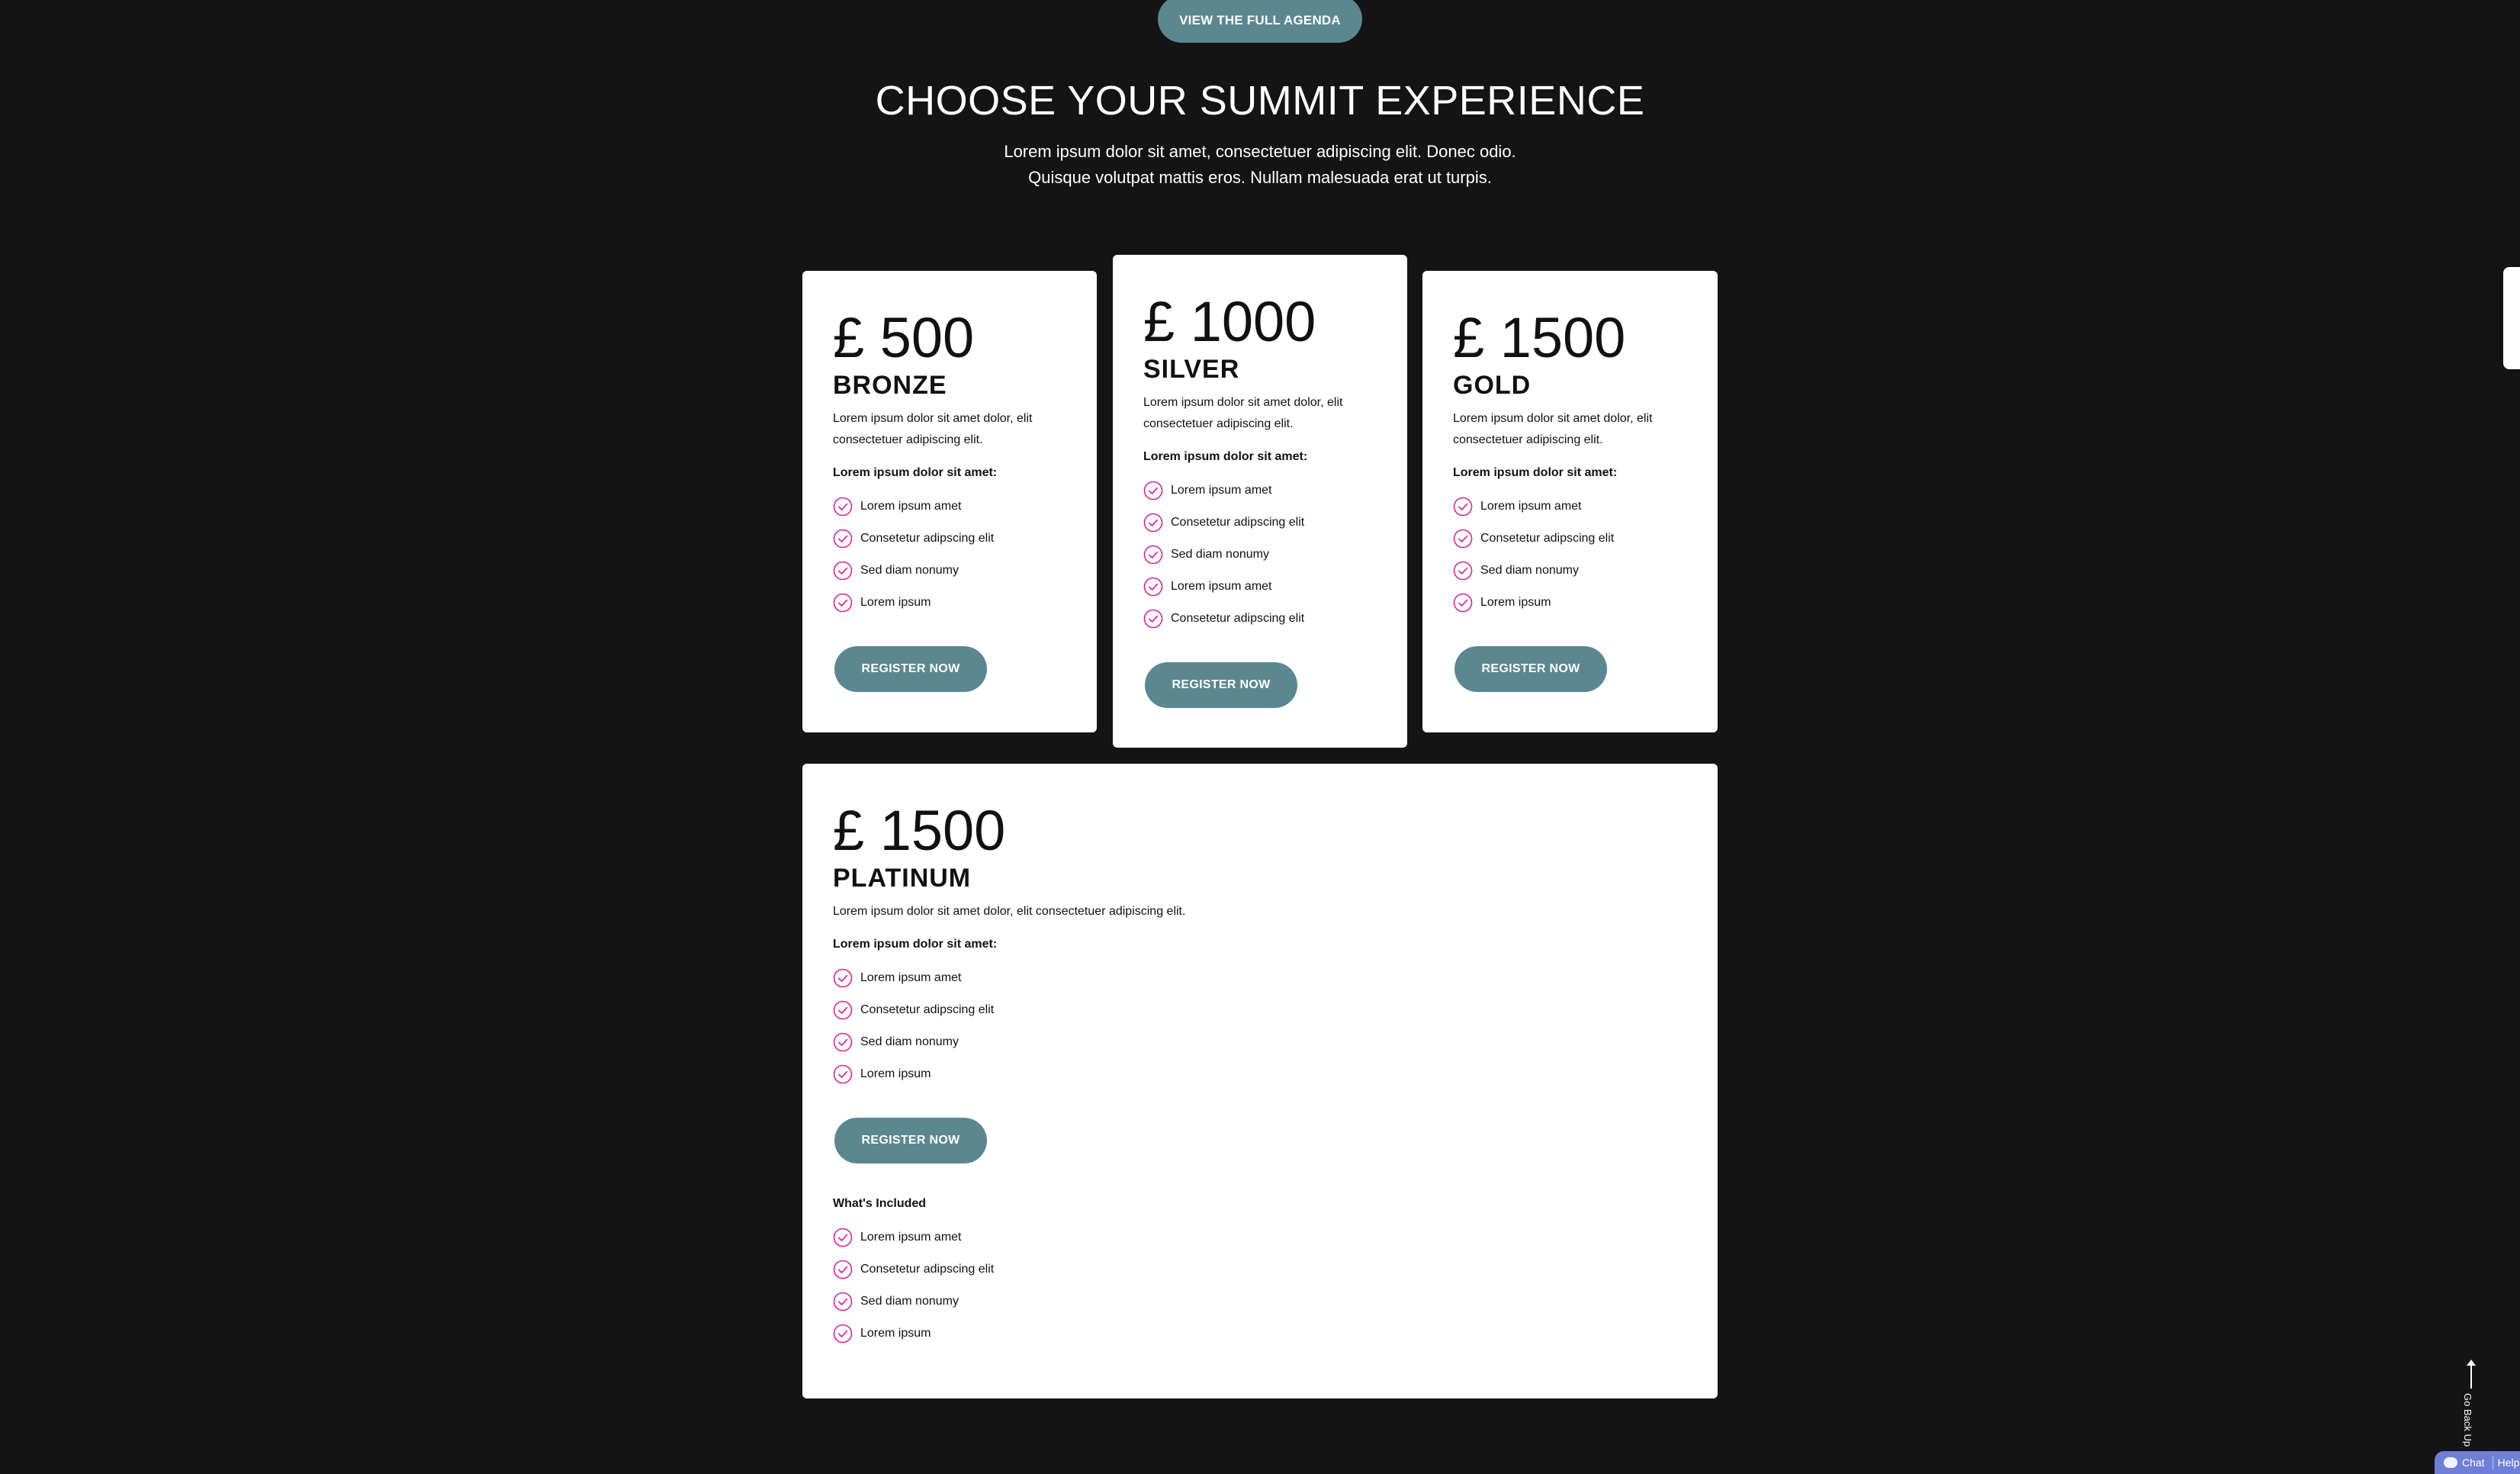 This screenshot has width=2520, height=1474. I want to click on whats-included-heading: What's Included, so click(880, 1203).